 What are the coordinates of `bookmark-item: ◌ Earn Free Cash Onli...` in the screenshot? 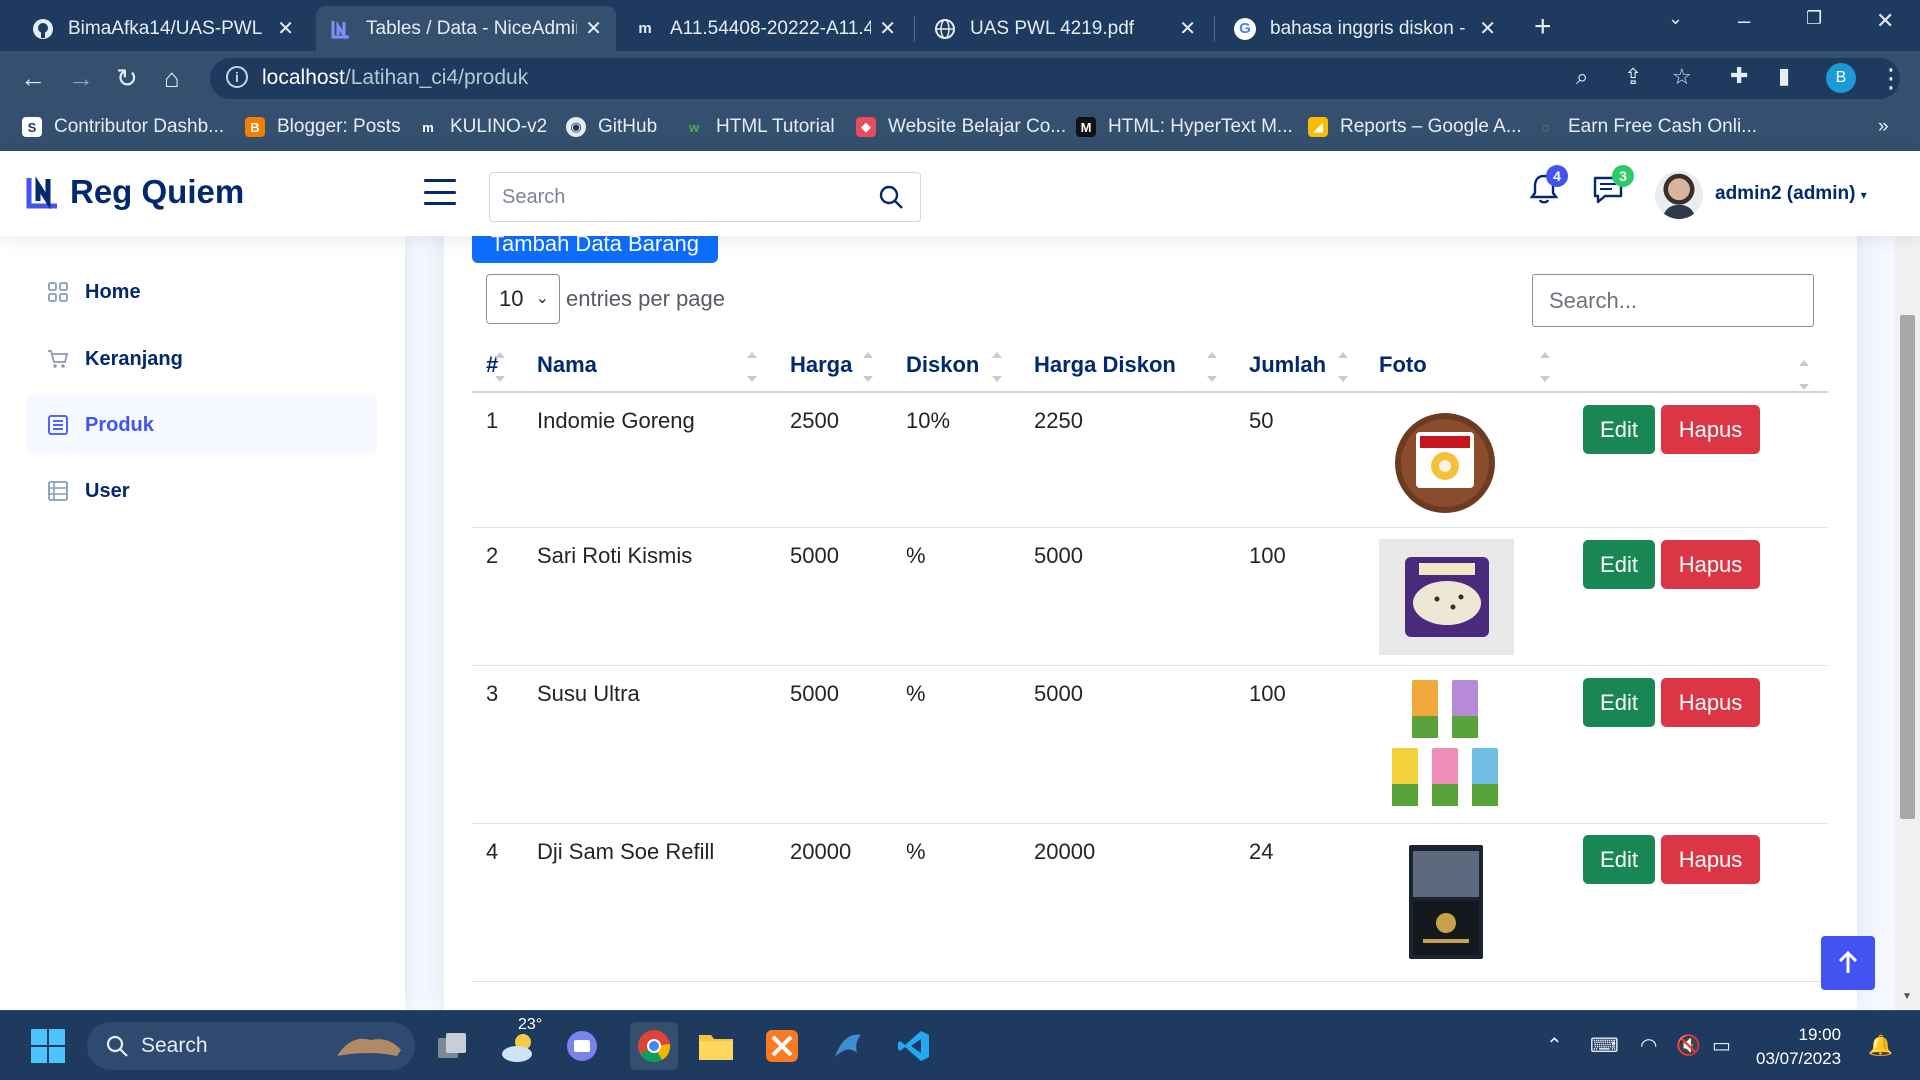 It's located at (1646, 127).